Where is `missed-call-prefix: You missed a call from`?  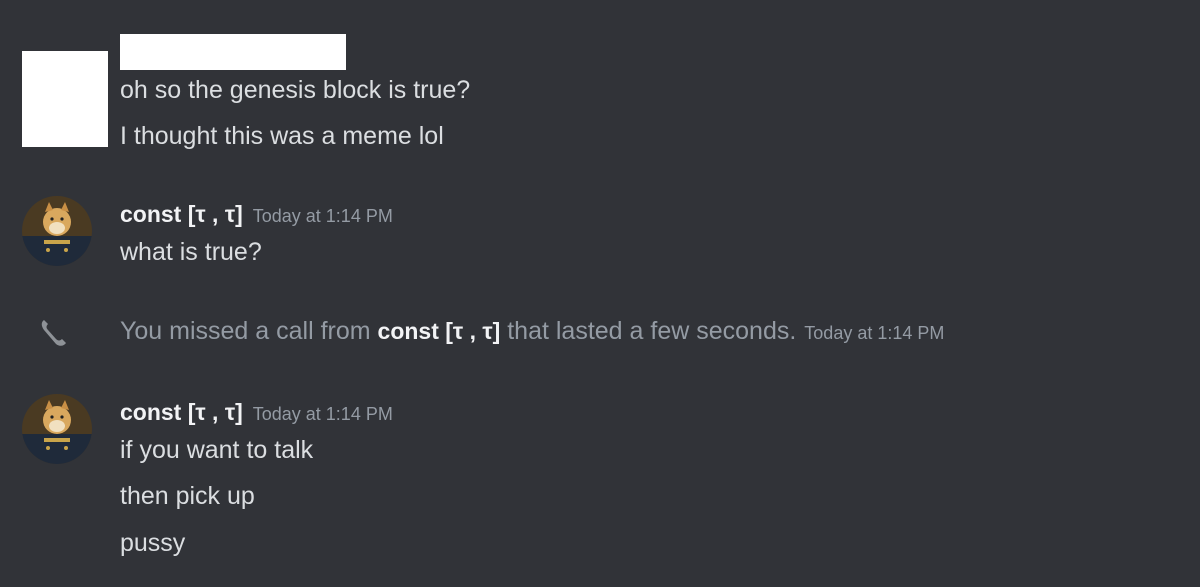 missed-call-prefix: You missed a call from is located at coordinates (245, 331).